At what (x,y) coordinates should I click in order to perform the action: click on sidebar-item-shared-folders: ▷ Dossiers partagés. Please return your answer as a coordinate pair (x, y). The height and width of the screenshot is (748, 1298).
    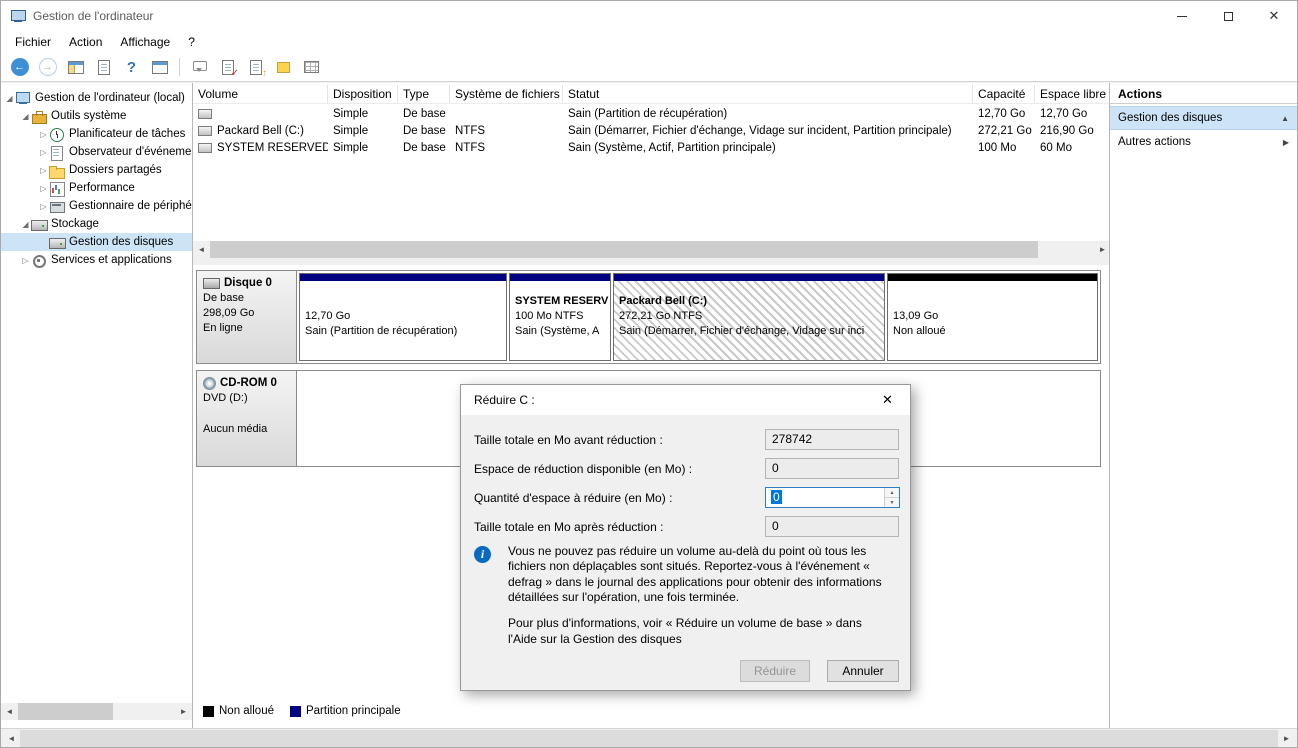
    Looking at the image, I should click on (96, 170).